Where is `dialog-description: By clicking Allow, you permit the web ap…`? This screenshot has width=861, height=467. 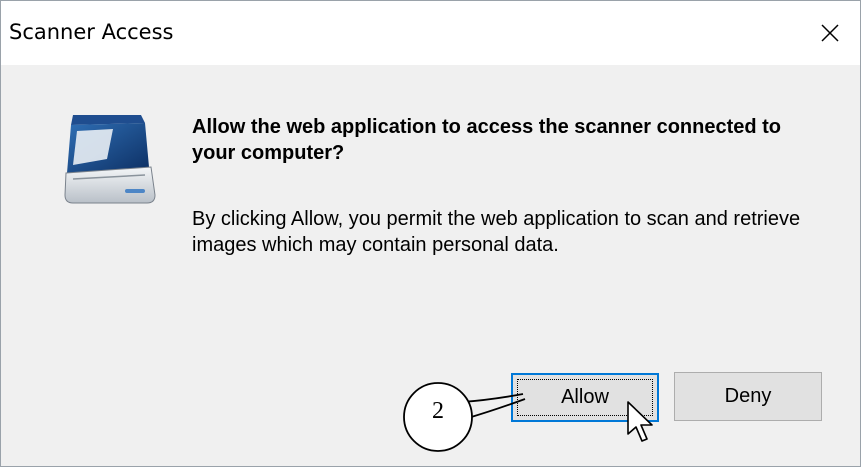
dialog-description: By clicking Allow, you permit the web ap… is located at coordinates (496, 232).